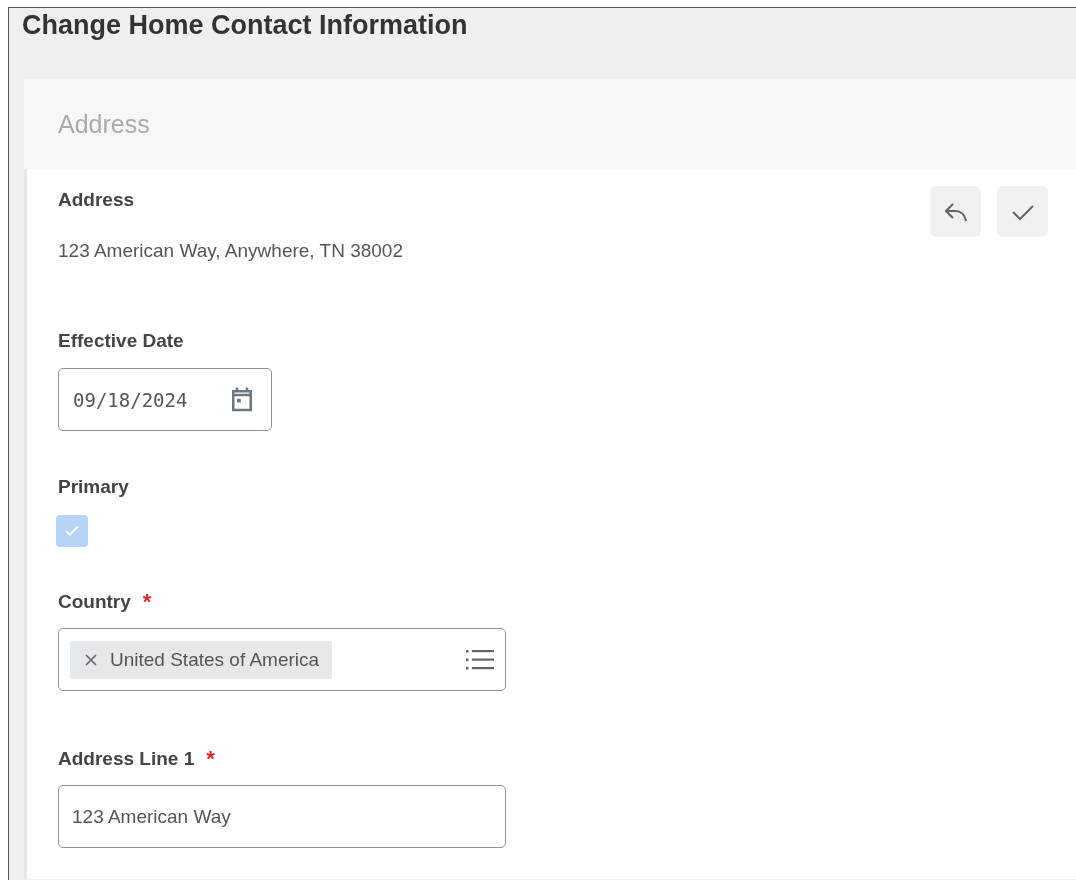  I want to click on save-button, so click(1022, 211).